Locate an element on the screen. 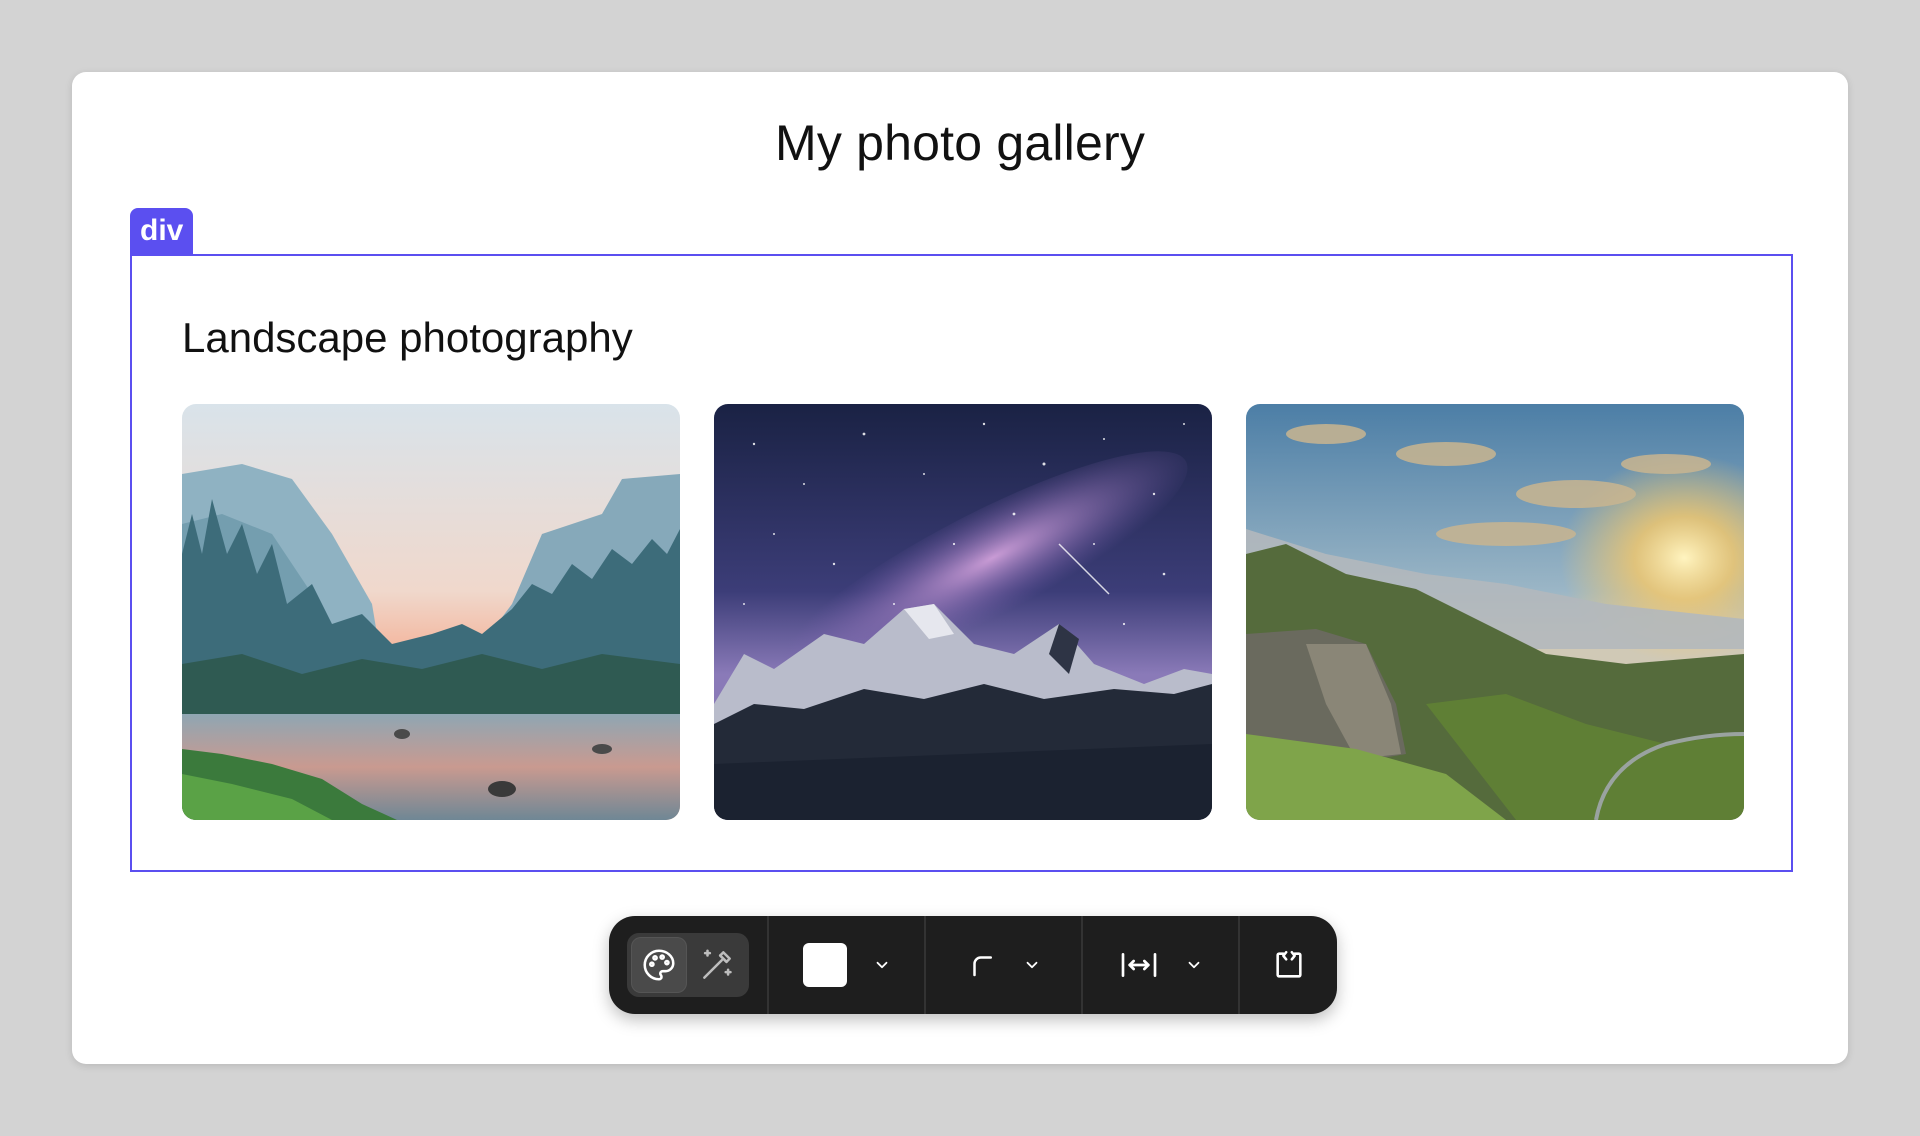 This screenshot has width=1920, height=1136. spacing-dropdown is located at coordinates (1194, 965).